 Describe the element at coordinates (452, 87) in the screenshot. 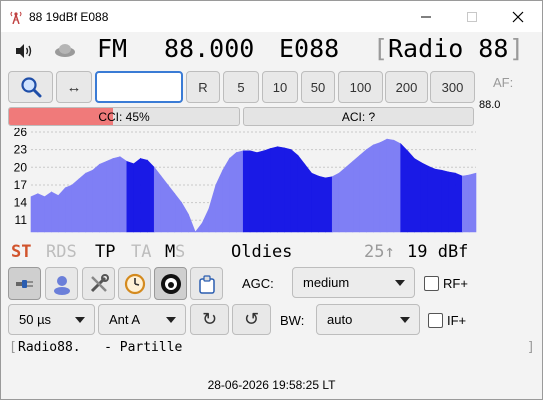

I see `step-300-button: 300` at that location.